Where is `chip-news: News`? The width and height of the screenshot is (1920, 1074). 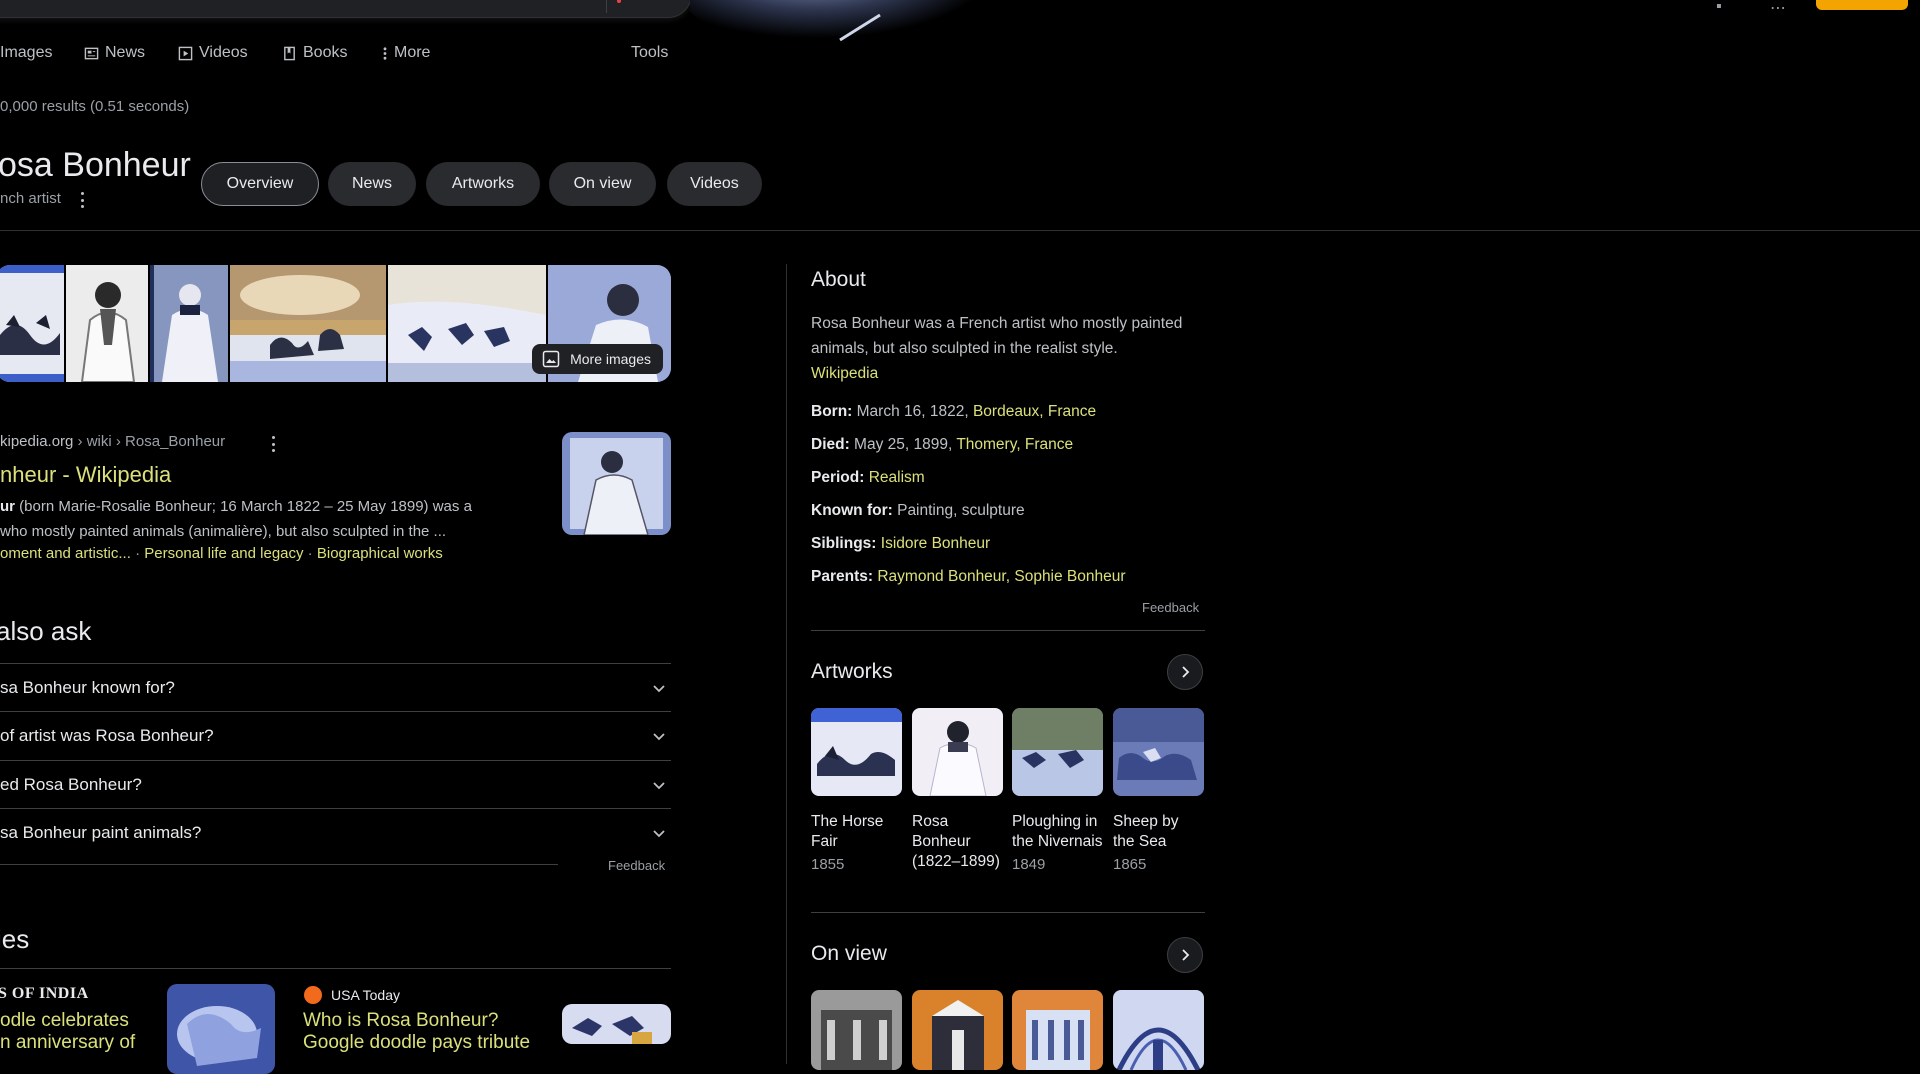
chip-news: News is located at coordinates (372, 184).